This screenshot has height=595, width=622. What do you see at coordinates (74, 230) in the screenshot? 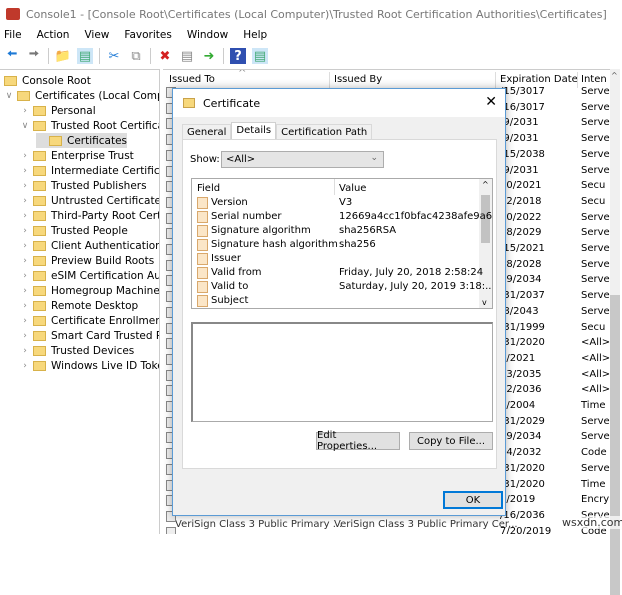
I see `tree-item: › Trusted People` at bounding box center [74, 230].